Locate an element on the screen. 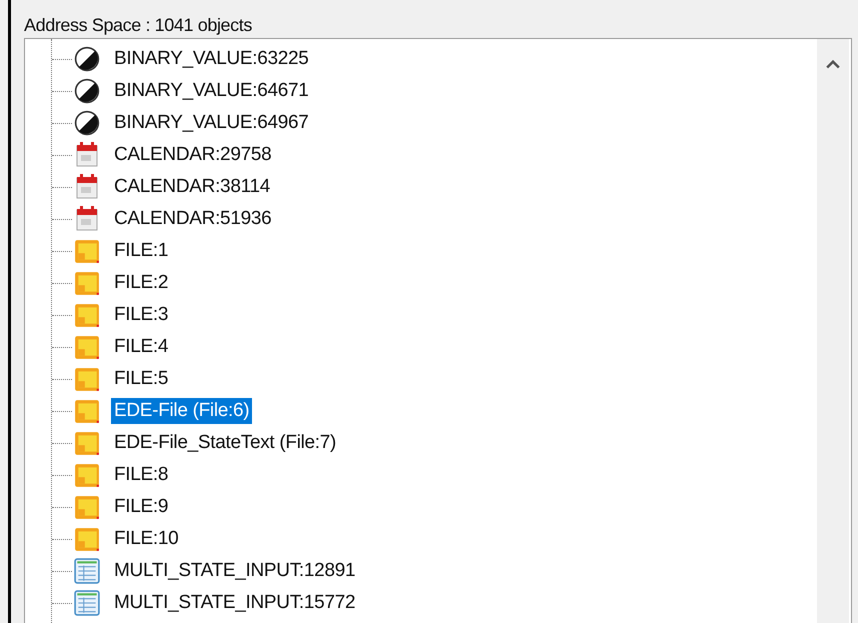  tree-item: FILE:5 is located at coordinates (141, 379).